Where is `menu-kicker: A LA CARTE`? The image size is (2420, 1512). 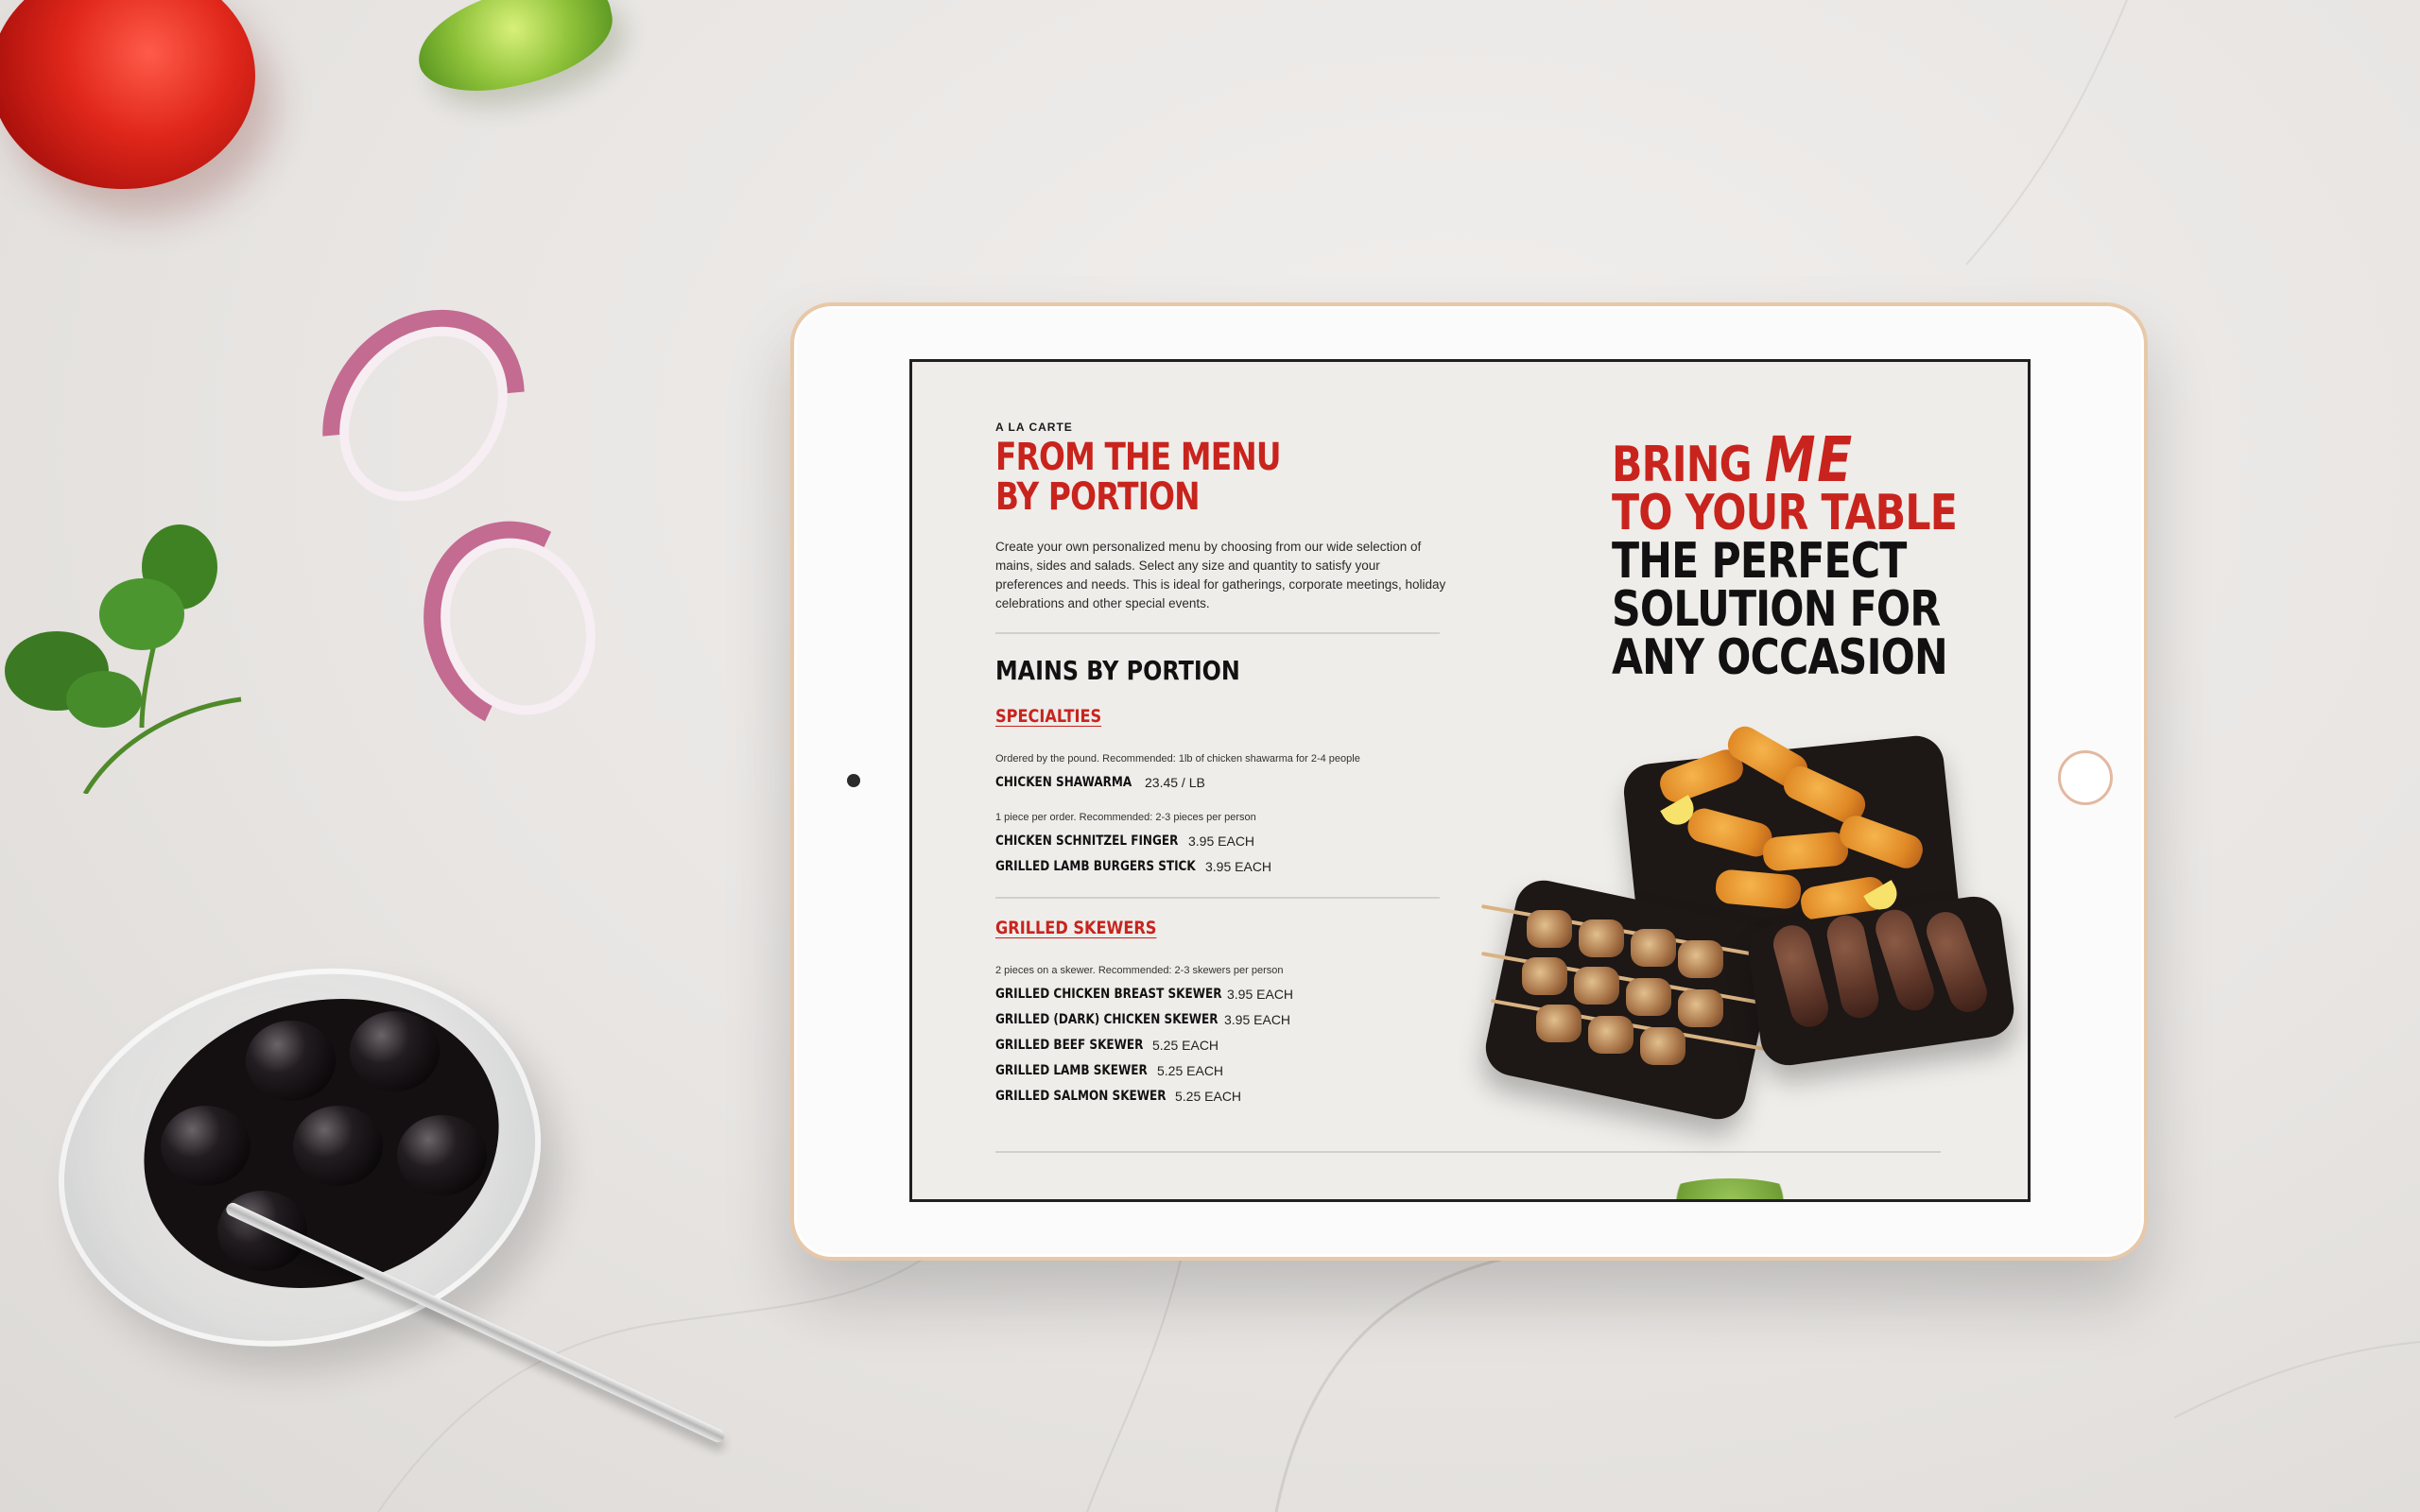 menu-kicker: A LA CARTE is located at coordinates (1034, 427).